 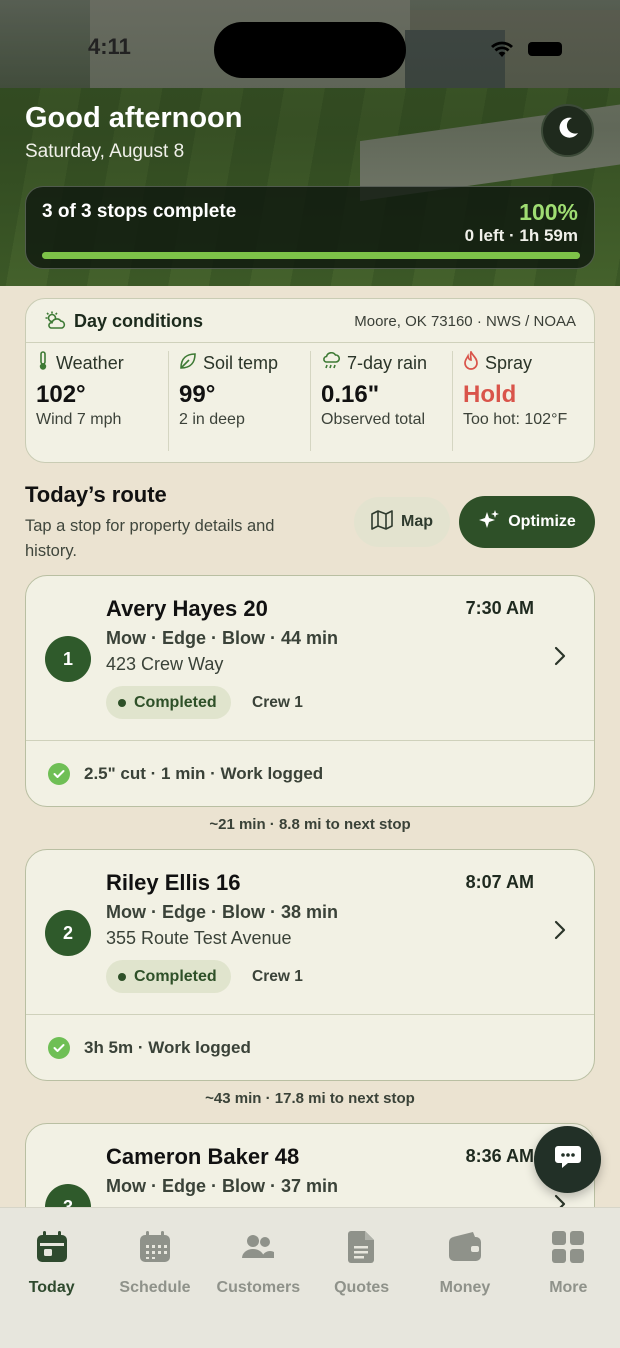 What do you see at coordinates (139, 321) in the screenshot?
I see `day-conditions-title: Day conditions` at bounding box center [139, 321].